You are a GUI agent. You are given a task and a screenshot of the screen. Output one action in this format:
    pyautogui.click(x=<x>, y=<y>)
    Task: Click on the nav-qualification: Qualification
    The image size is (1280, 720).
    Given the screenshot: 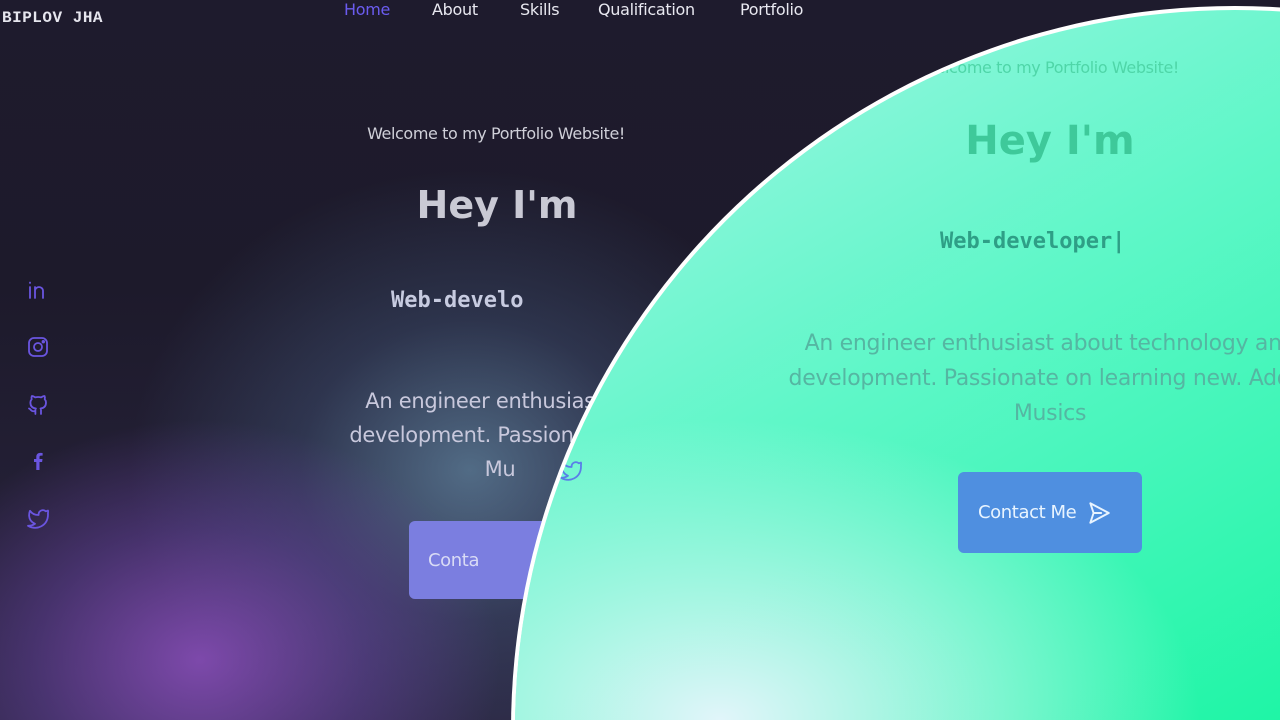 What is the action you would take?
    pyautogui.click(x=646, y=9)
    